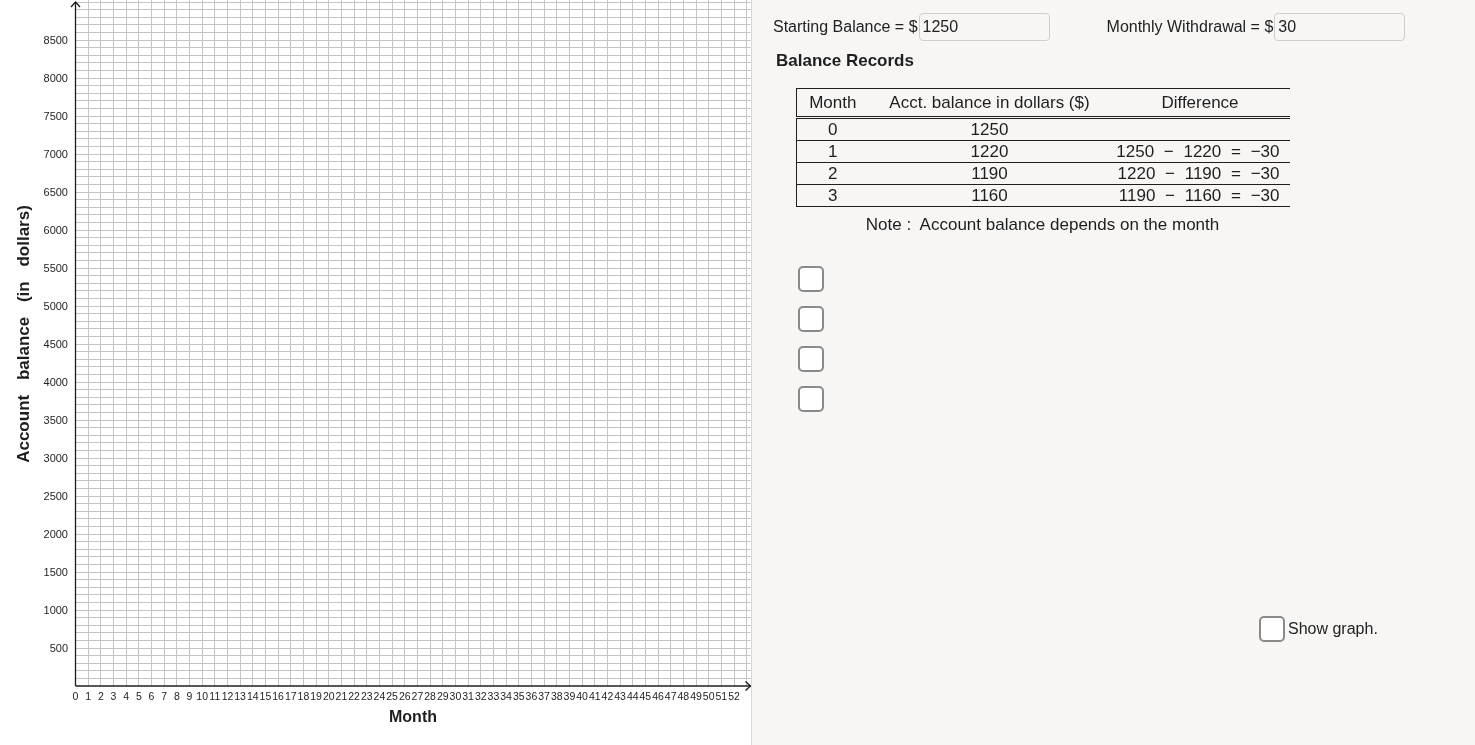 The width and height of the screenshot is (1475, 745). What do you see at coordinates (55, 534) in the screenshot?
I see `axis-tick-label: 2000` at bounding box center [55, 534].